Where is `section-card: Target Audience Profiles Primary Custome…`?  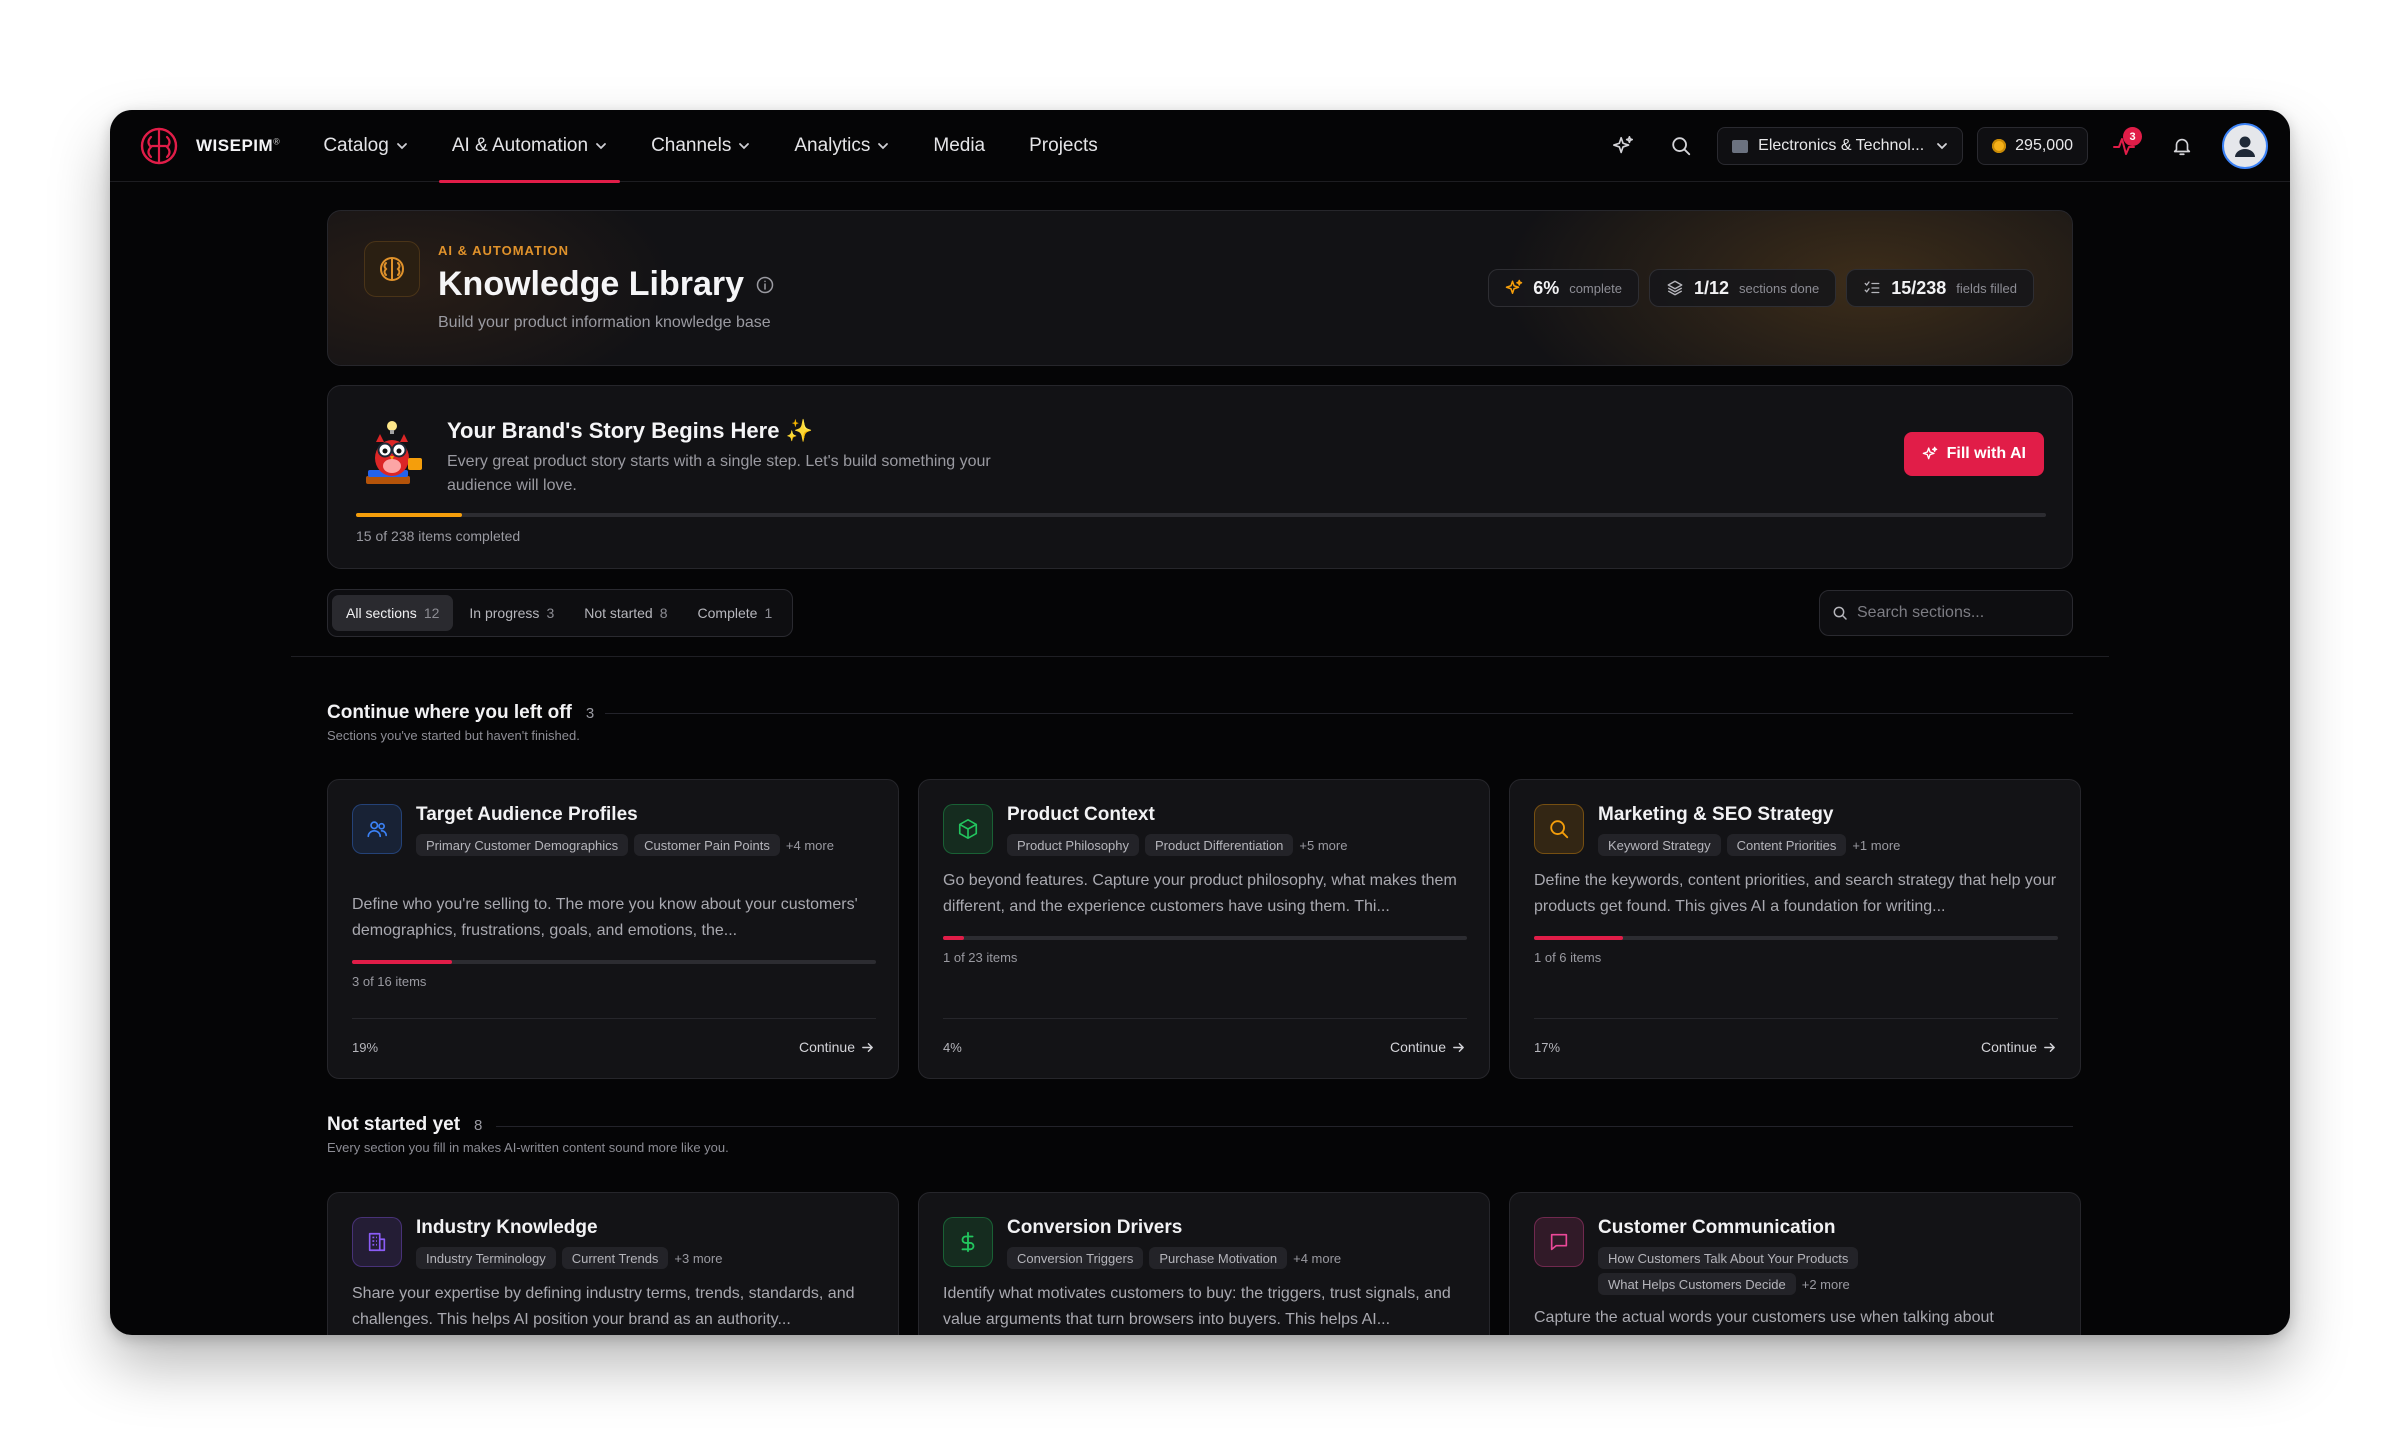 section-card: Target Audience Profiles Primary Custome… is located at coordinates (613, 929).